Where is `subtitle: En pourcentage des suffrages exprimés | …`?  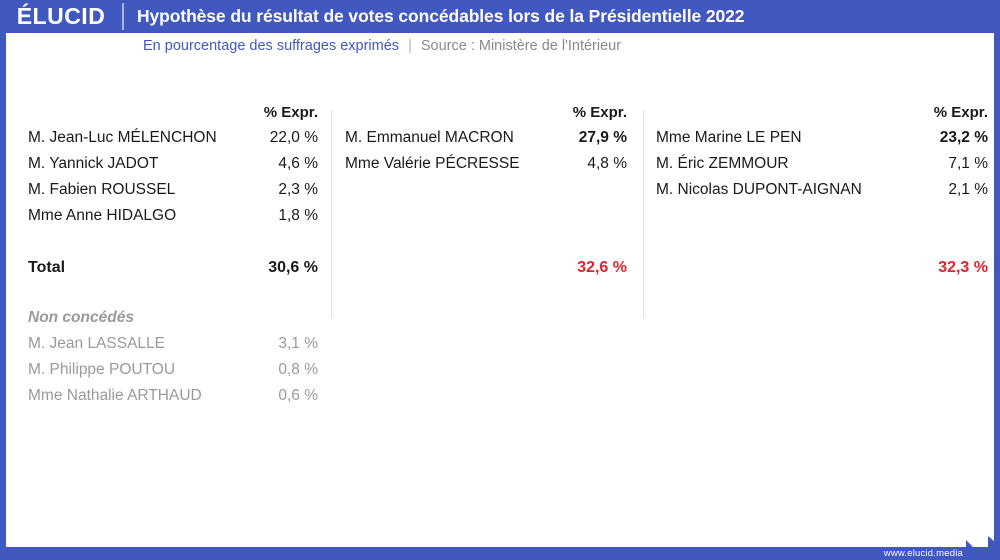 subtitle: En pourcentage des suffrages exprimés | … is located at coordinates (382, 46).